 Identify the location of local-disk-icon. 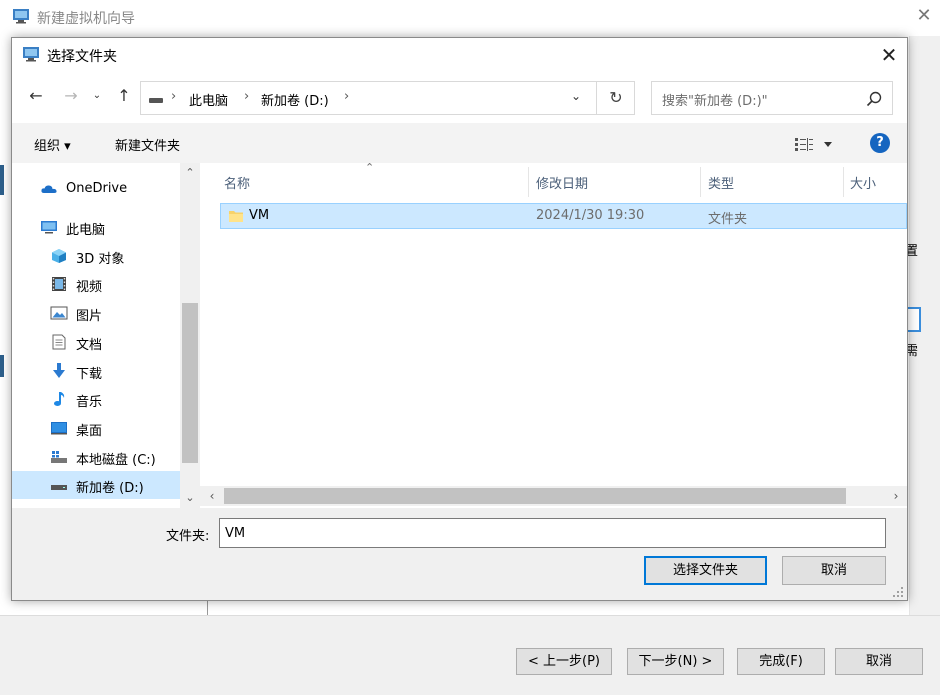
(59, 457).